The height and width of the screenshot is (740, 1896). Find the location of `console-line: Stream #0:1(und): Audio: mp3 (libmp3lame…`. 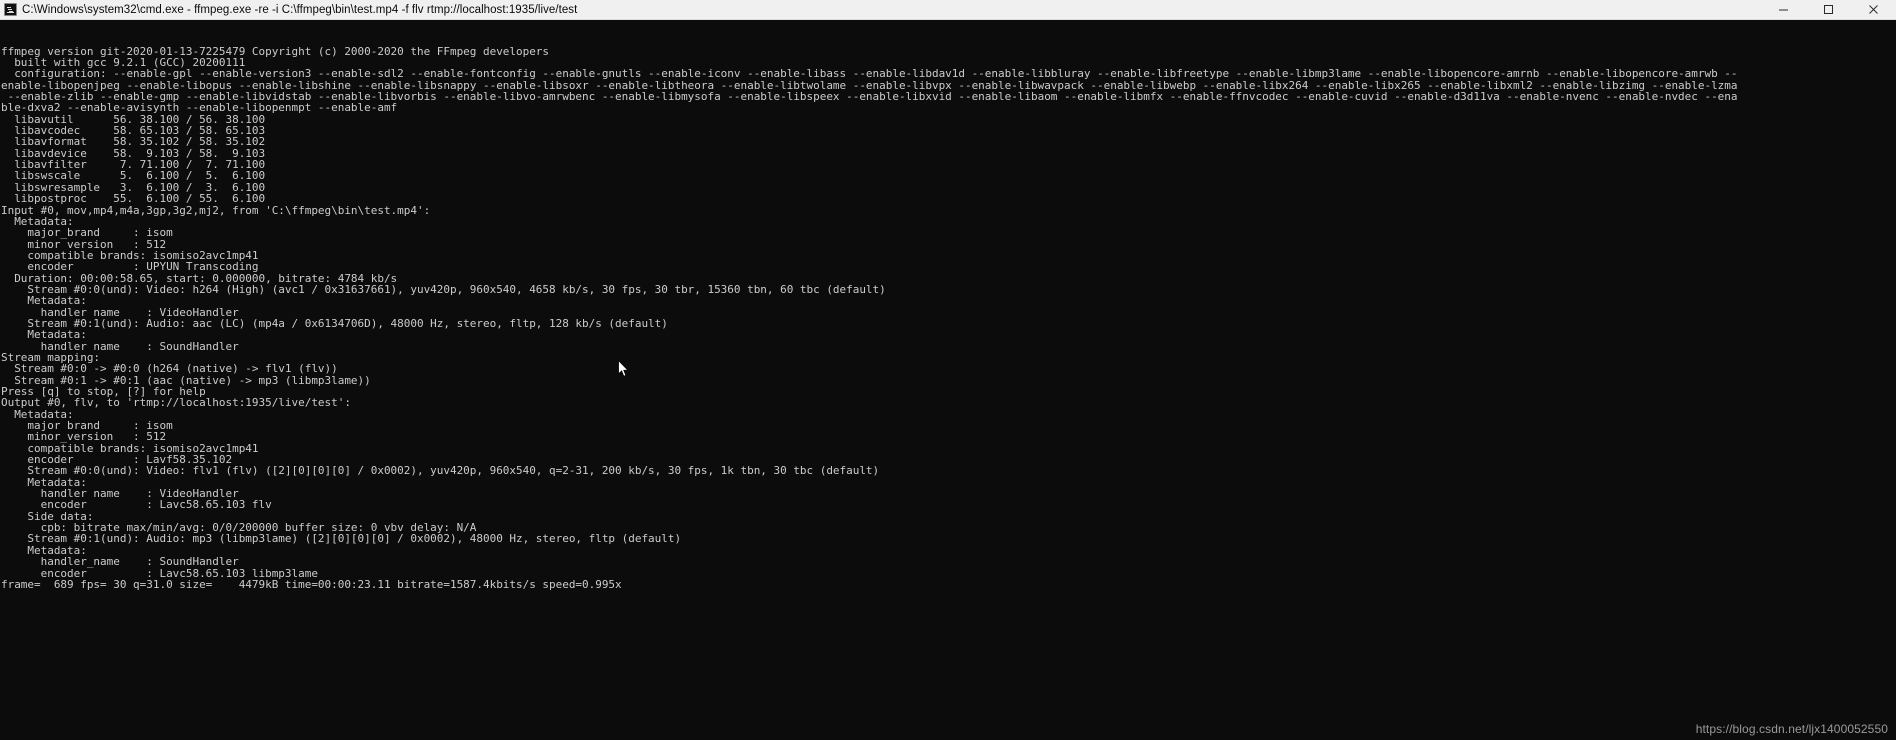

console-line: Stream #0:1(und): Audio: mp3 (libmp3lame… is located at coordinates (341, 539).